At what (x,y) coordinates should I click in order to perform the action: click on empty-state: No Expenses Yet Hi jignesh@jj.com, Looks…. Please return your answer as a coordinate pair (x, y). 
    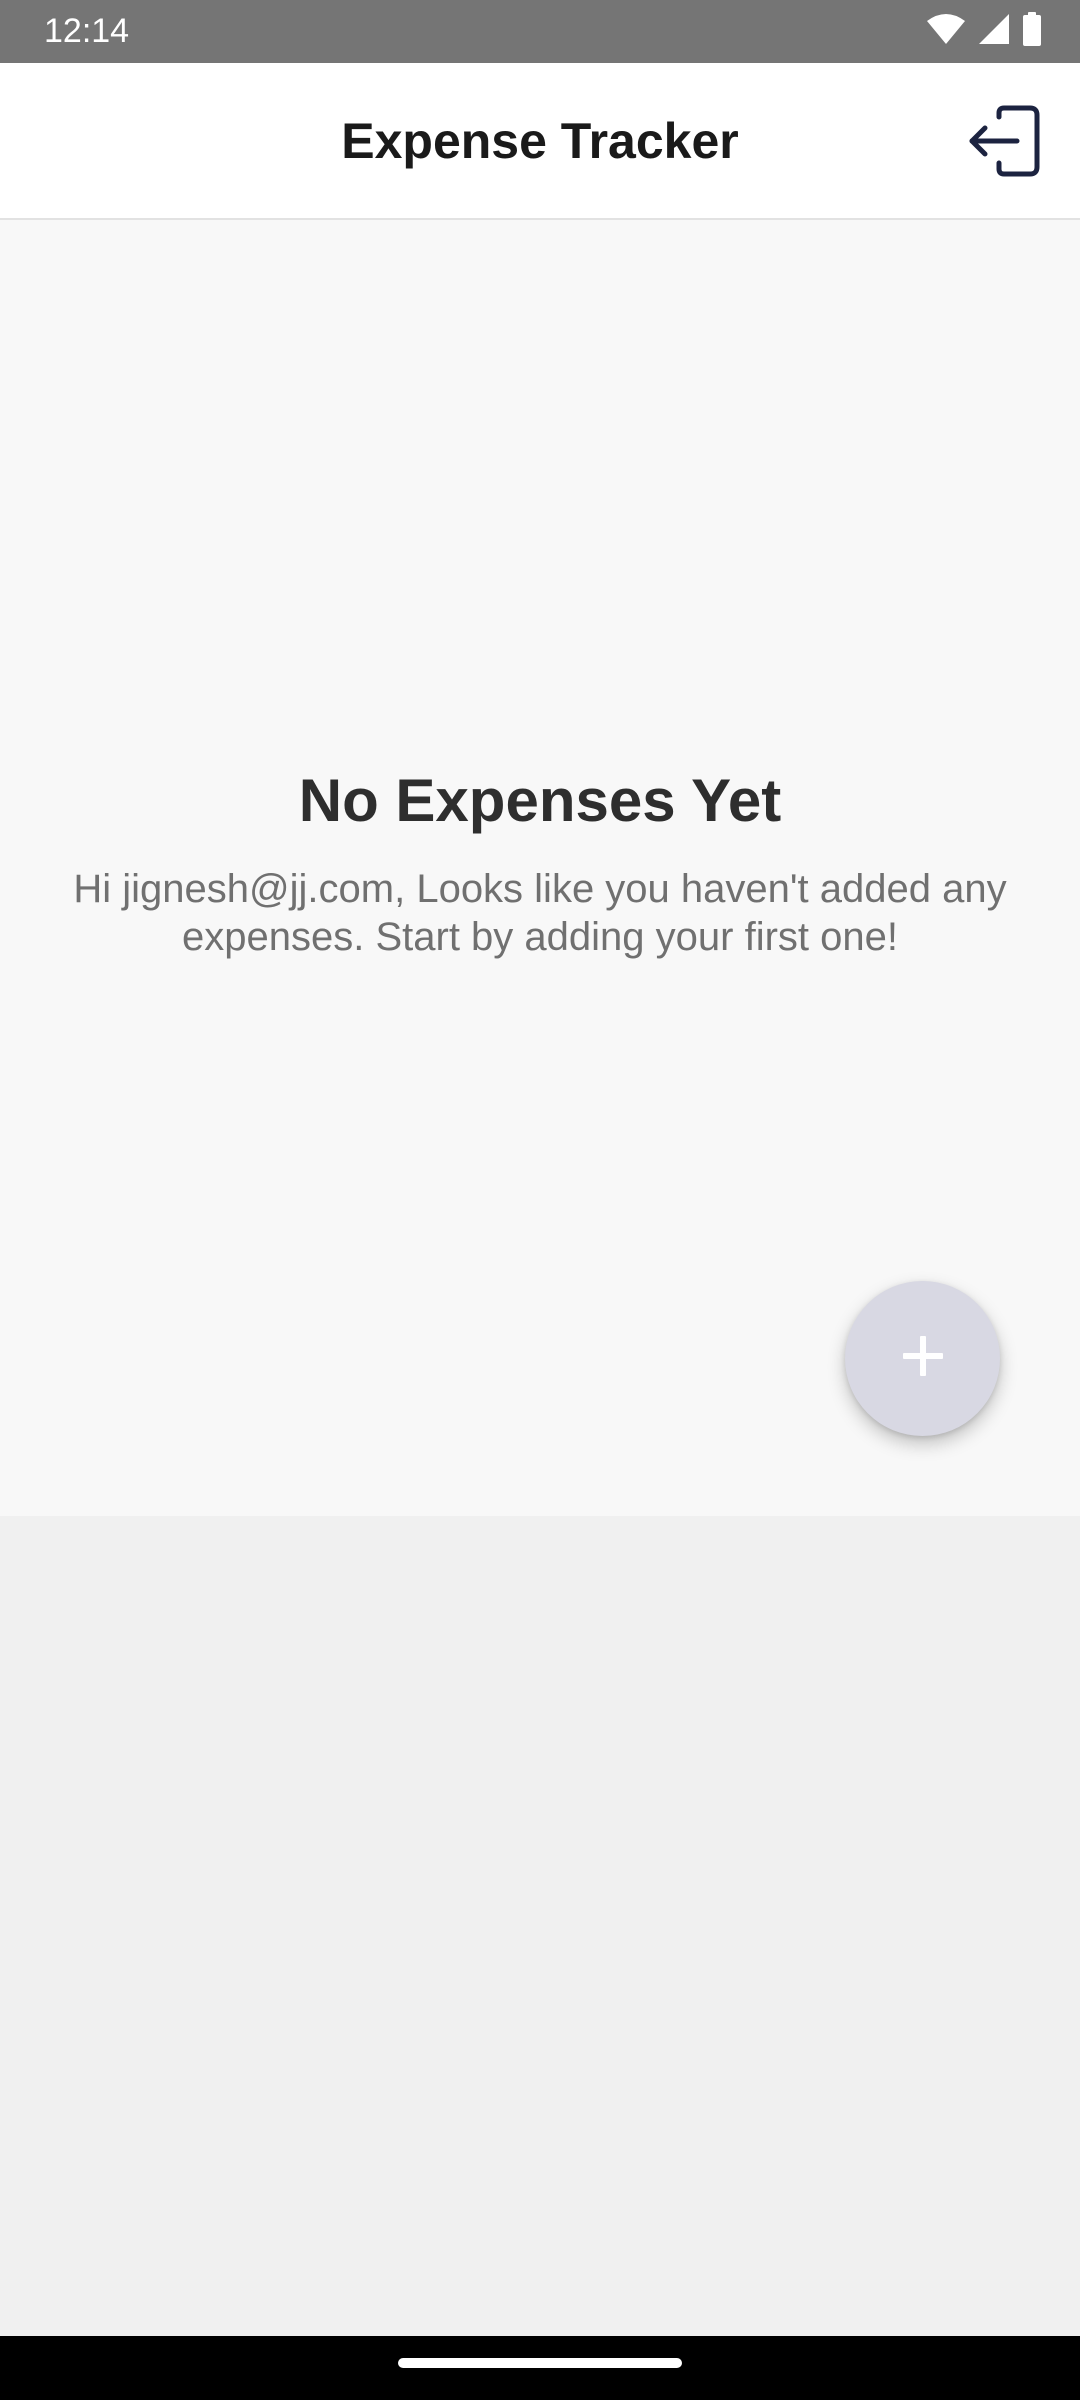
    Looking at the image, I should click on (540, 863).